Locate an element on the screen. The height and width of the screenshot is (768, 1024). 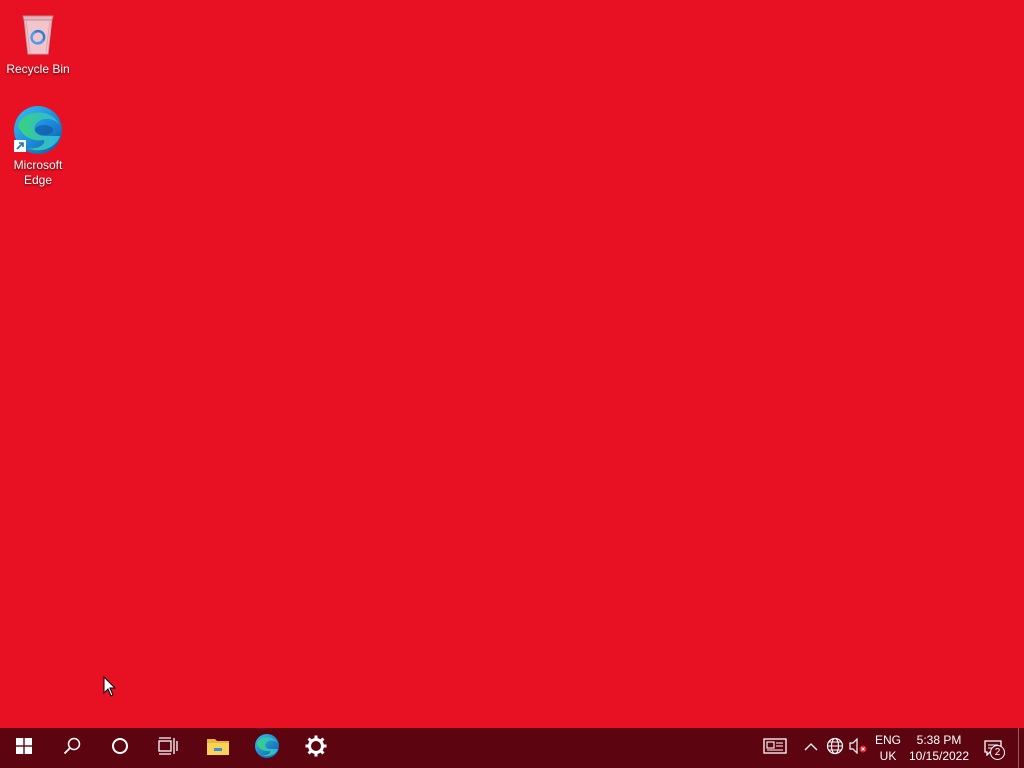
clock-button: 5:38 PM 10/15/2022 is located at coordinates (939, 748).